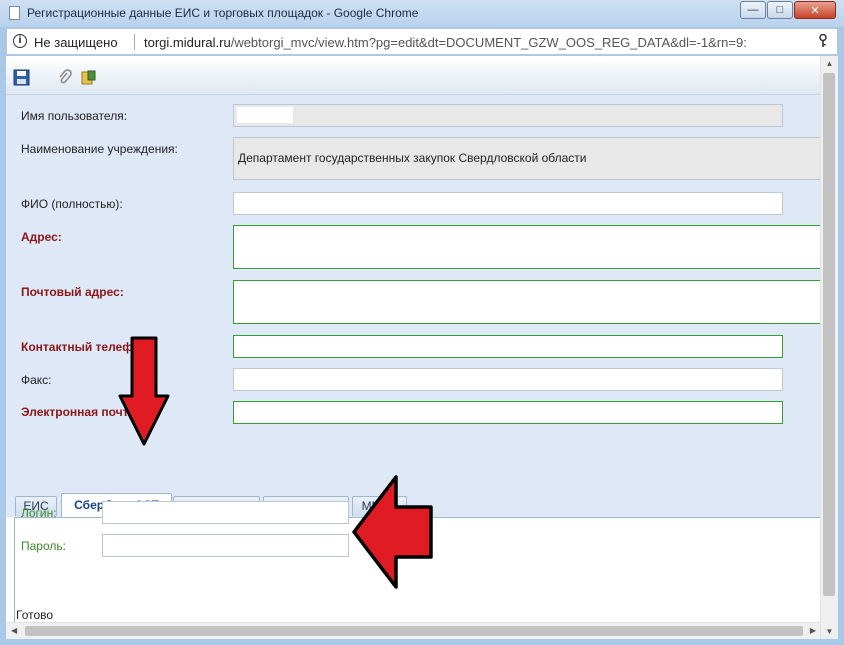 Image resolution: width=844 pixels, height=645 pixels. Describe the element at coordinates (14, 631) in the screenshot. I see `scroll-left-icon: ◀` at that location.